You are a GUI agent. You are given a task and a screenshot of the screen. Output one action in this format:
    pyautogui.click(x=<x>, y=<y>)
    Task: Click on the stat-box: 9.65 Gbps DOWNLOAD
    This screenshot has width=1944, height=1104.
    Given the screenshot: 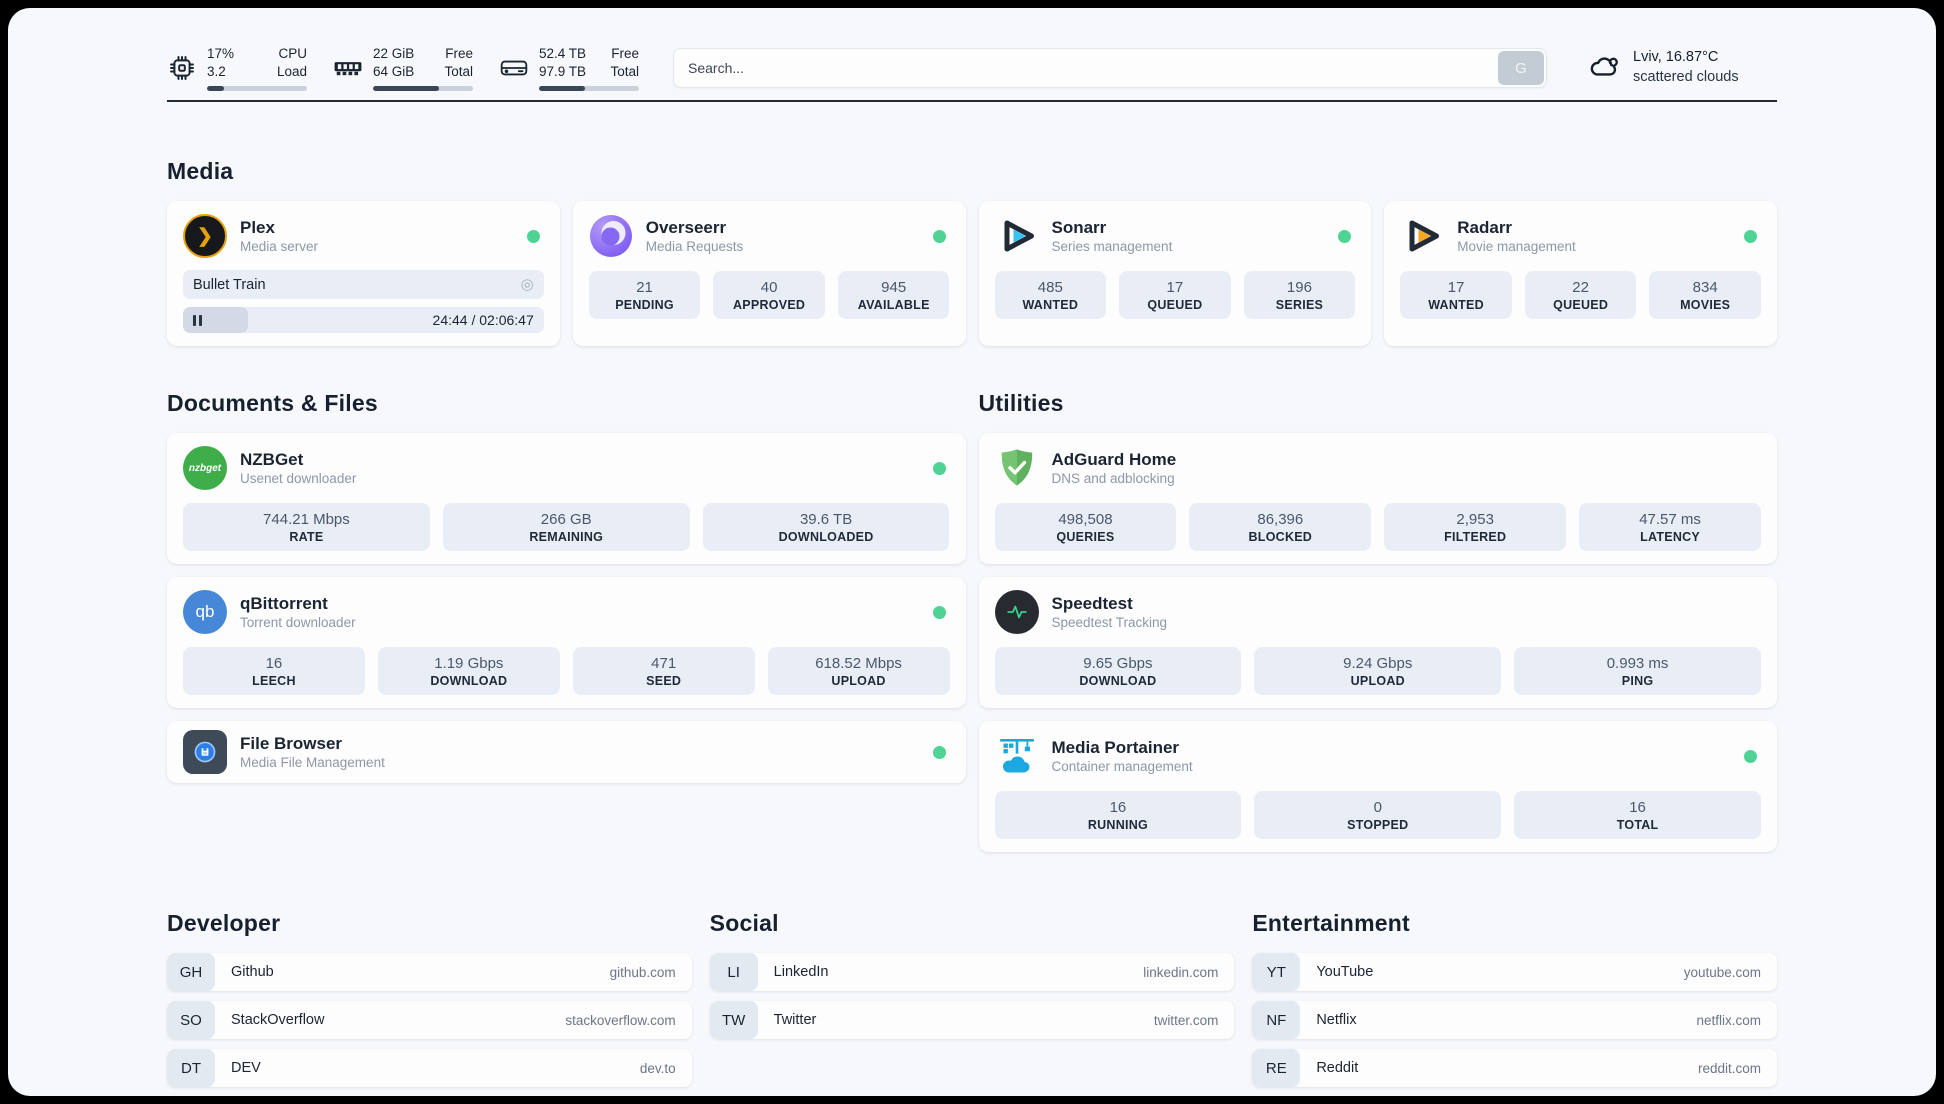 What is the action you would take?
    pyautogui.click(x=1118, y=671)
    